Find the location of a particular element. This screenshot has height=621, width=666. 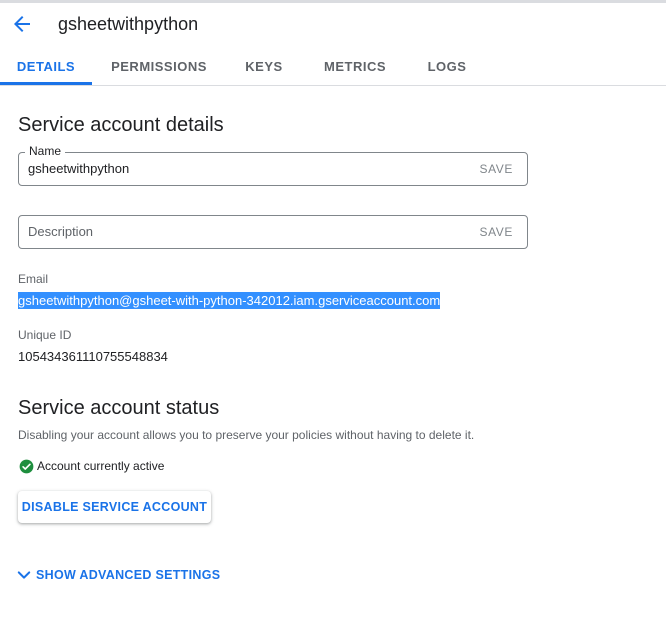

tab-bar: DETAILS PERMISSIONS KEYS METRICS LOGS is located at coordinates (333, 67).